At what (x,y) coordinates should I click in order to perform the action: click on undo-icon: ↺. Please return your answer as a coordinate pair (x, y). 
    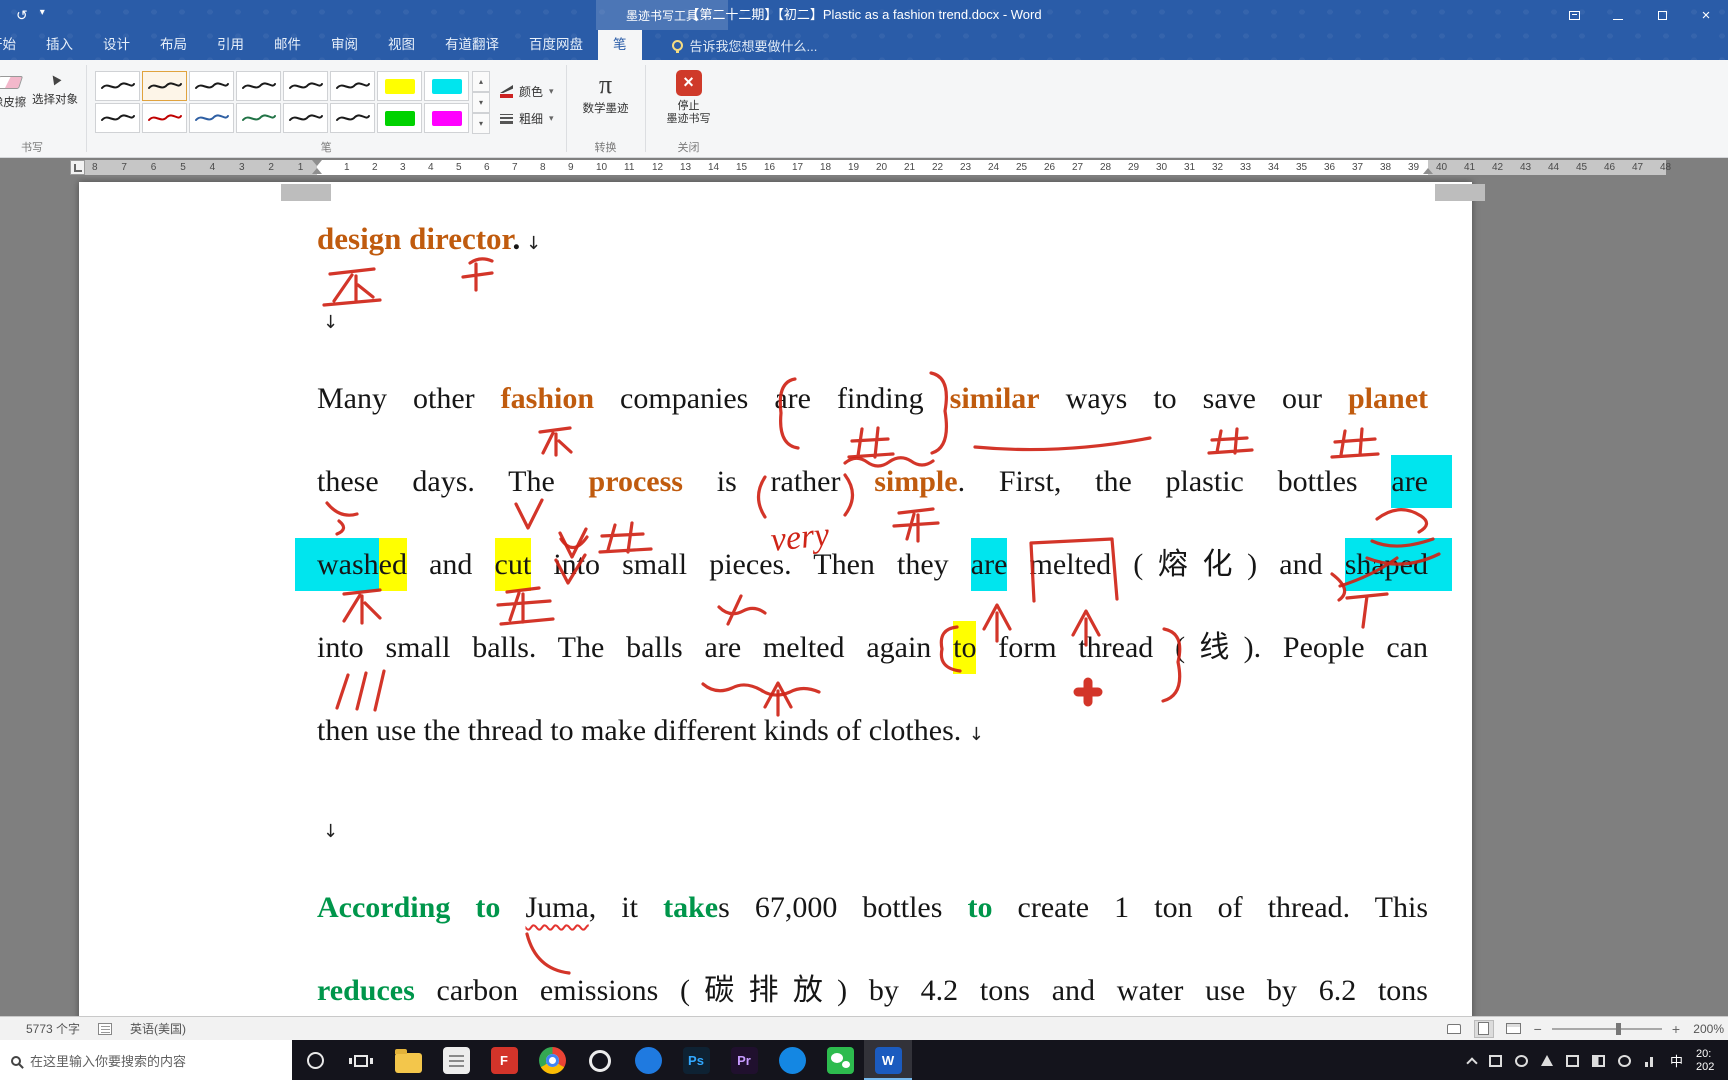
    Looking at the image, I should click on (22, 15).